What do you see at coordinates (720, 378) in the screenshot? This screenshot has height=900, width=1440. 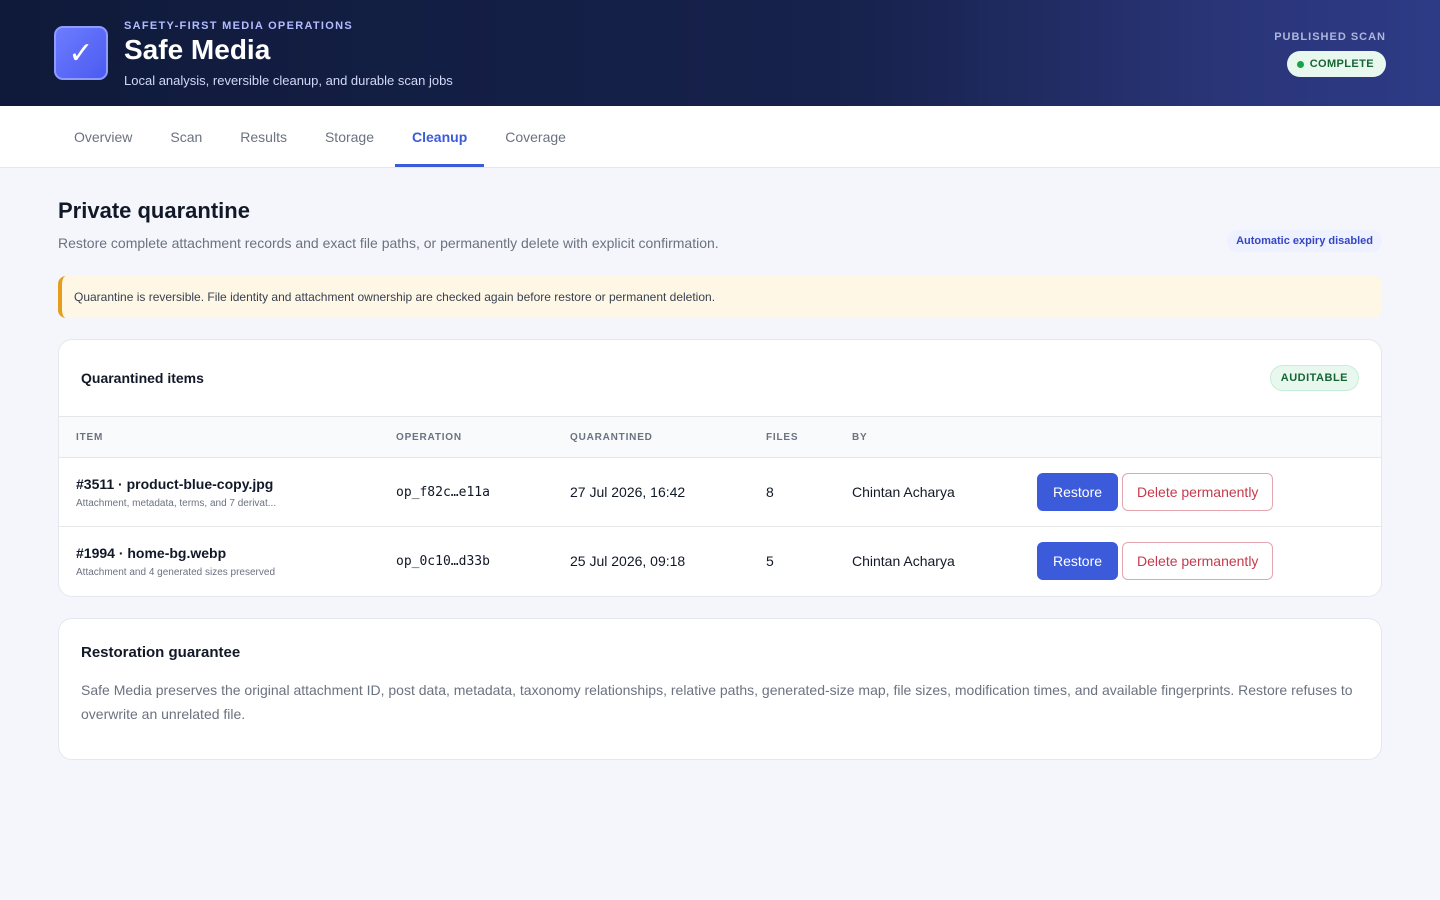 I see `card-header: Quarantined items AUDITABLE` at bounding box center [720, 378].